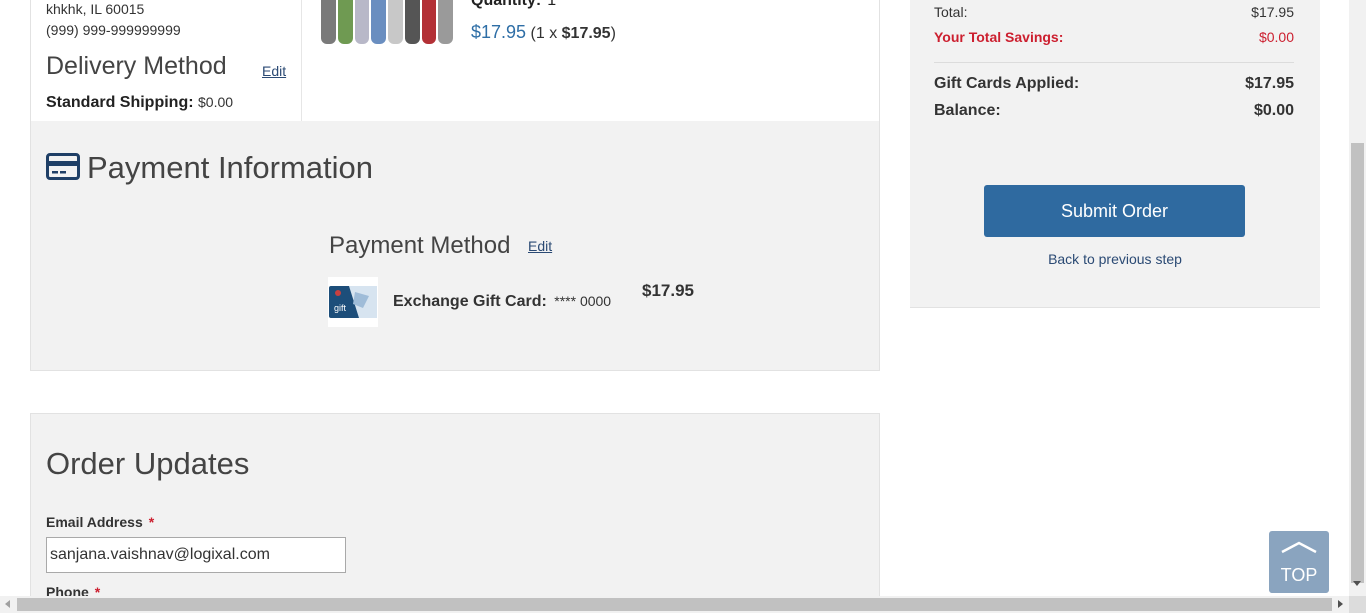  What do you see at coordinates (540, 246) in the screenshot?
I see `payment-edit-link: Edit` at bounding box center [540, 246].